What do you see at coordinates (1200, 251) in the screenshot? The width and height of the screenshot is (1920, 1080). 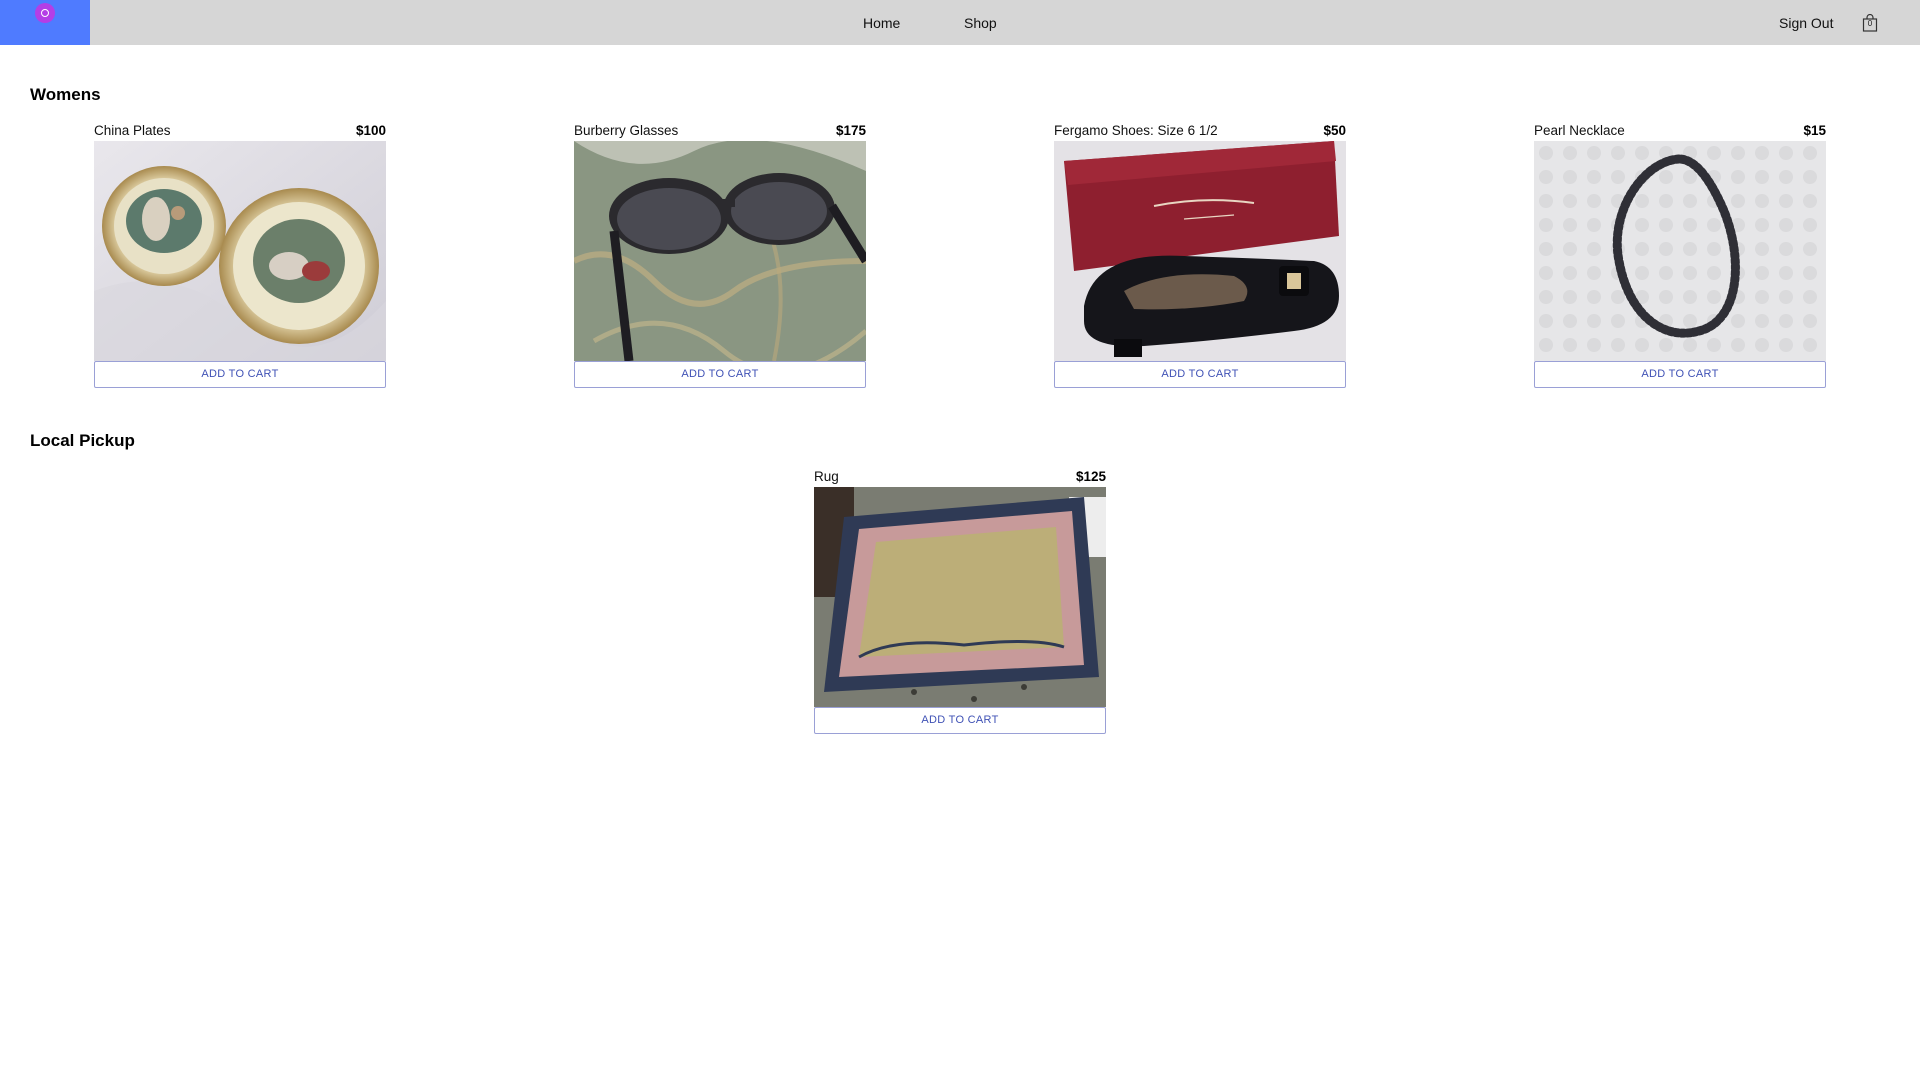 I see `shoes-image` at bounding box center [1200, 251].